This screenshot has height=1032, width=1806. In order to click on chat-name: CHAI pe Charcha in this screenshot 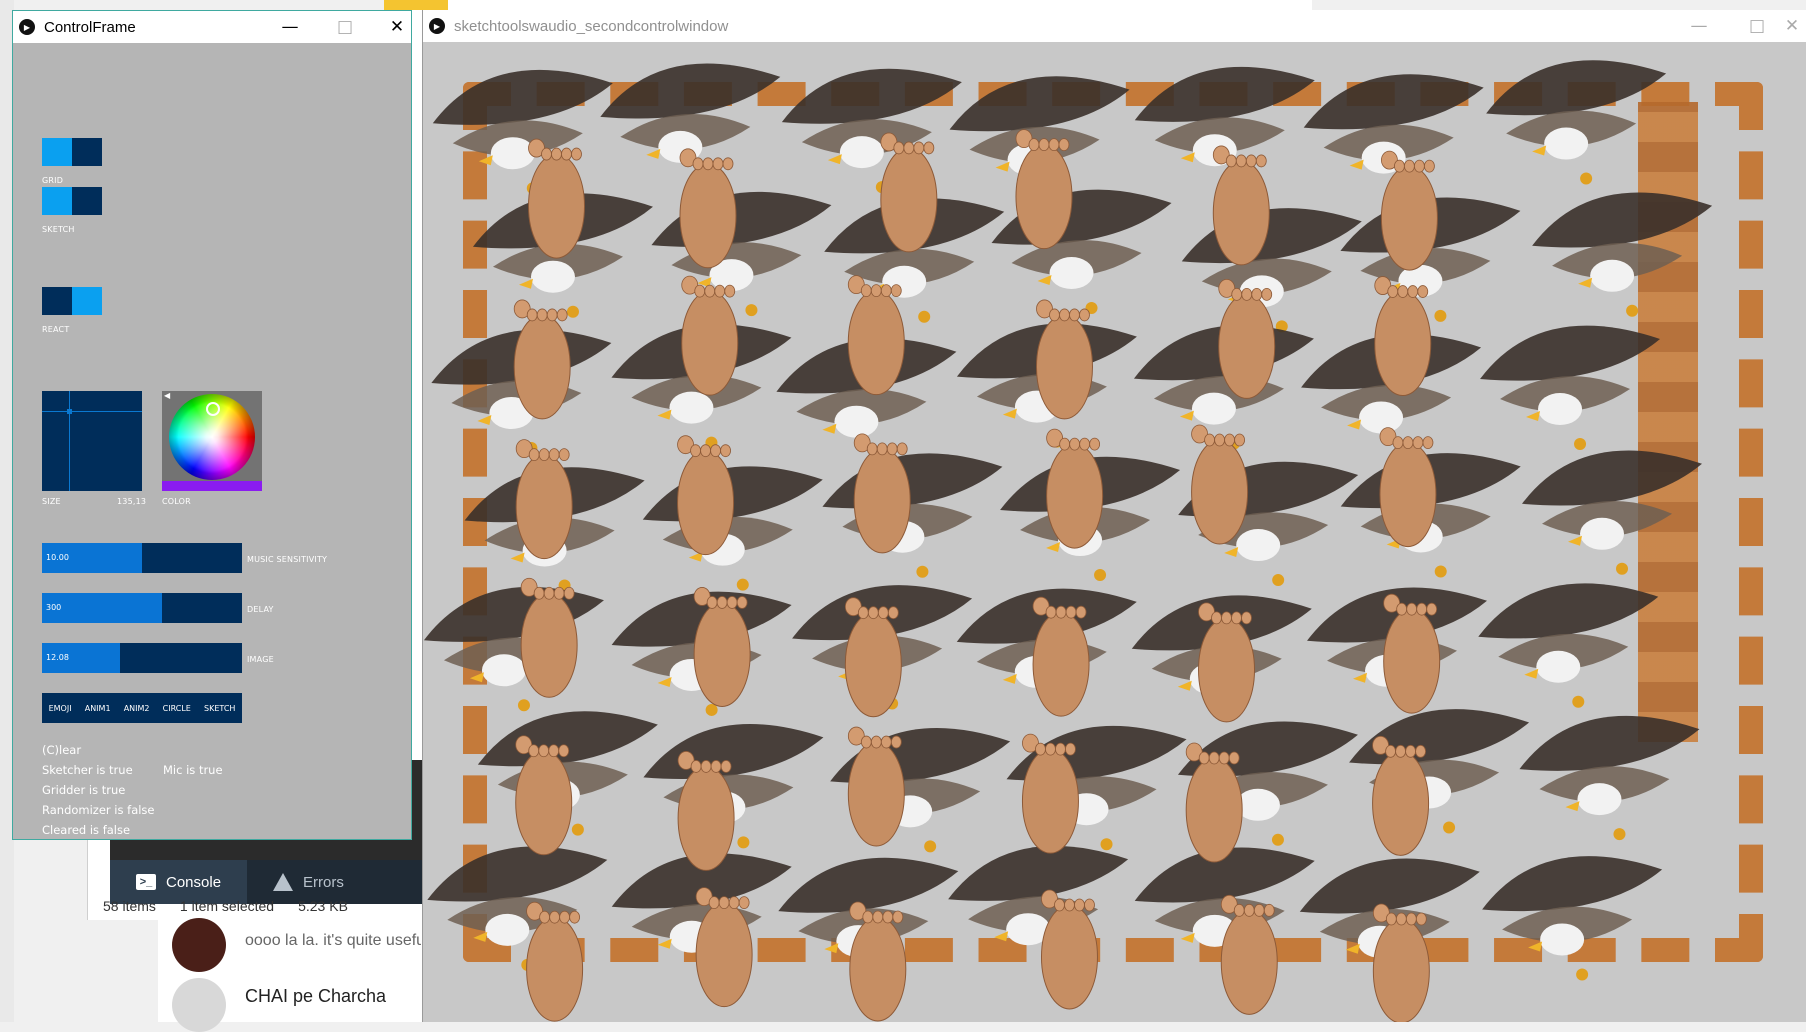, I will do `click(315, 996)`.